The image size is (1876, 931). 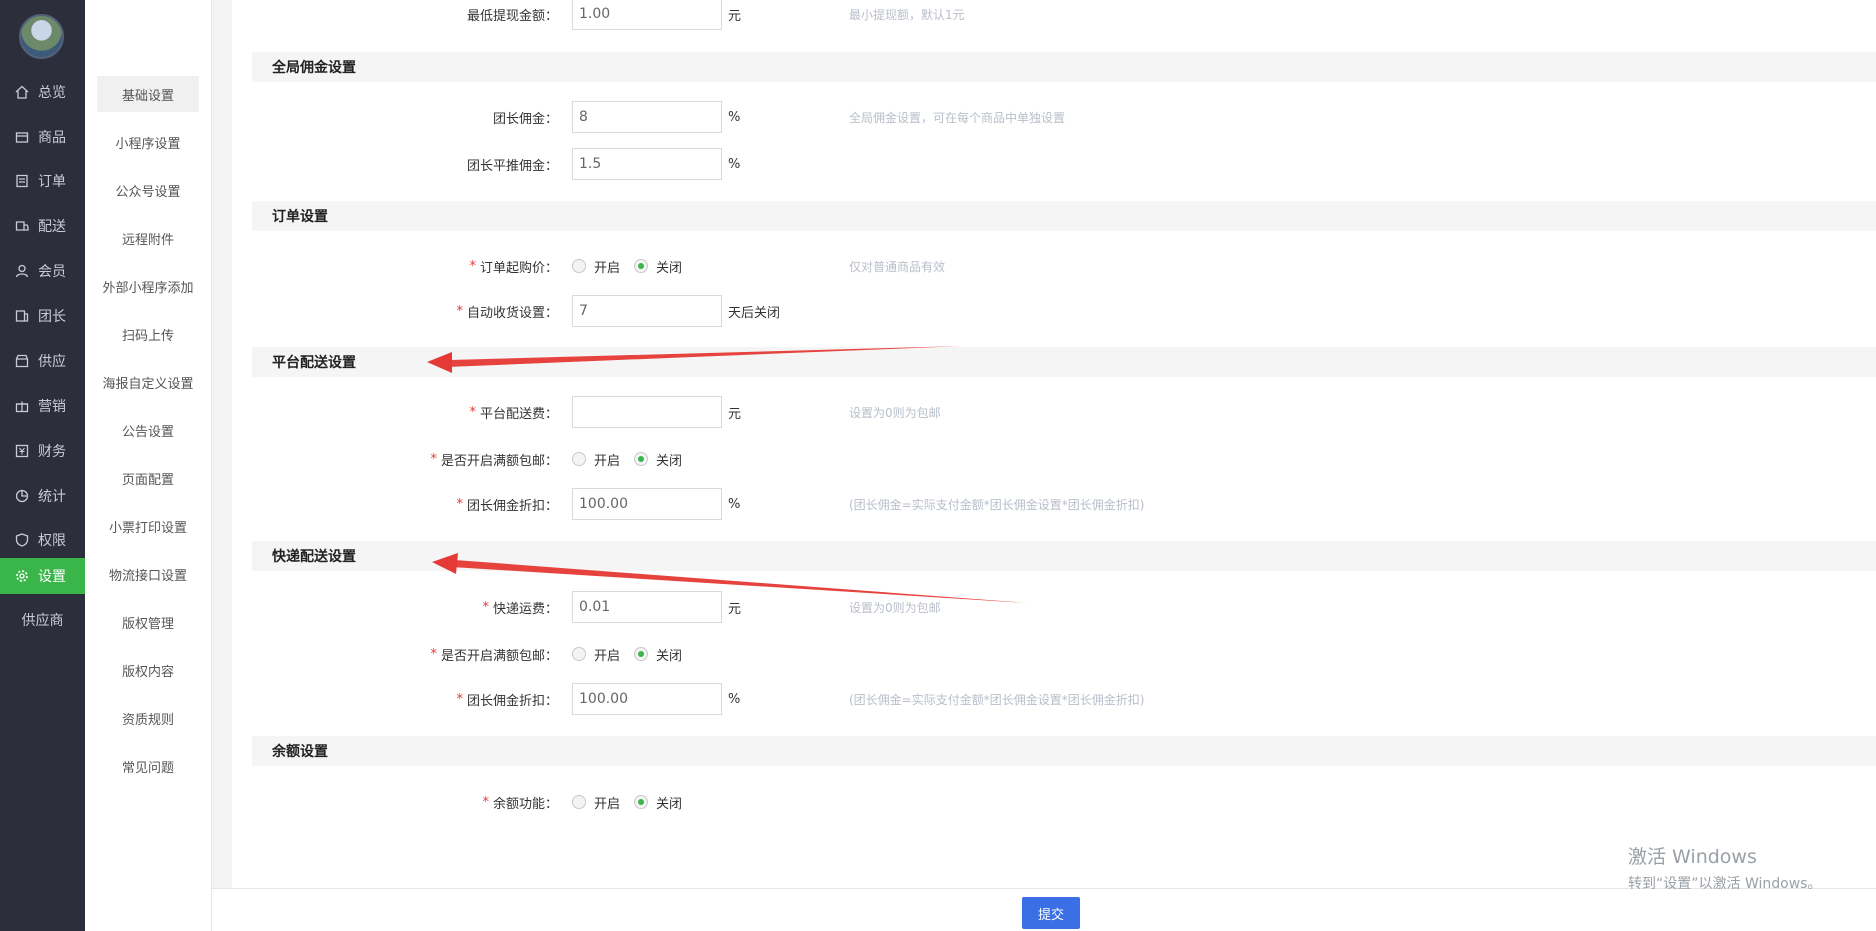 What do you see at coordinates (647, 699) in the screenshot?
I see `express-discount-input` at bounding box center [647, 699].